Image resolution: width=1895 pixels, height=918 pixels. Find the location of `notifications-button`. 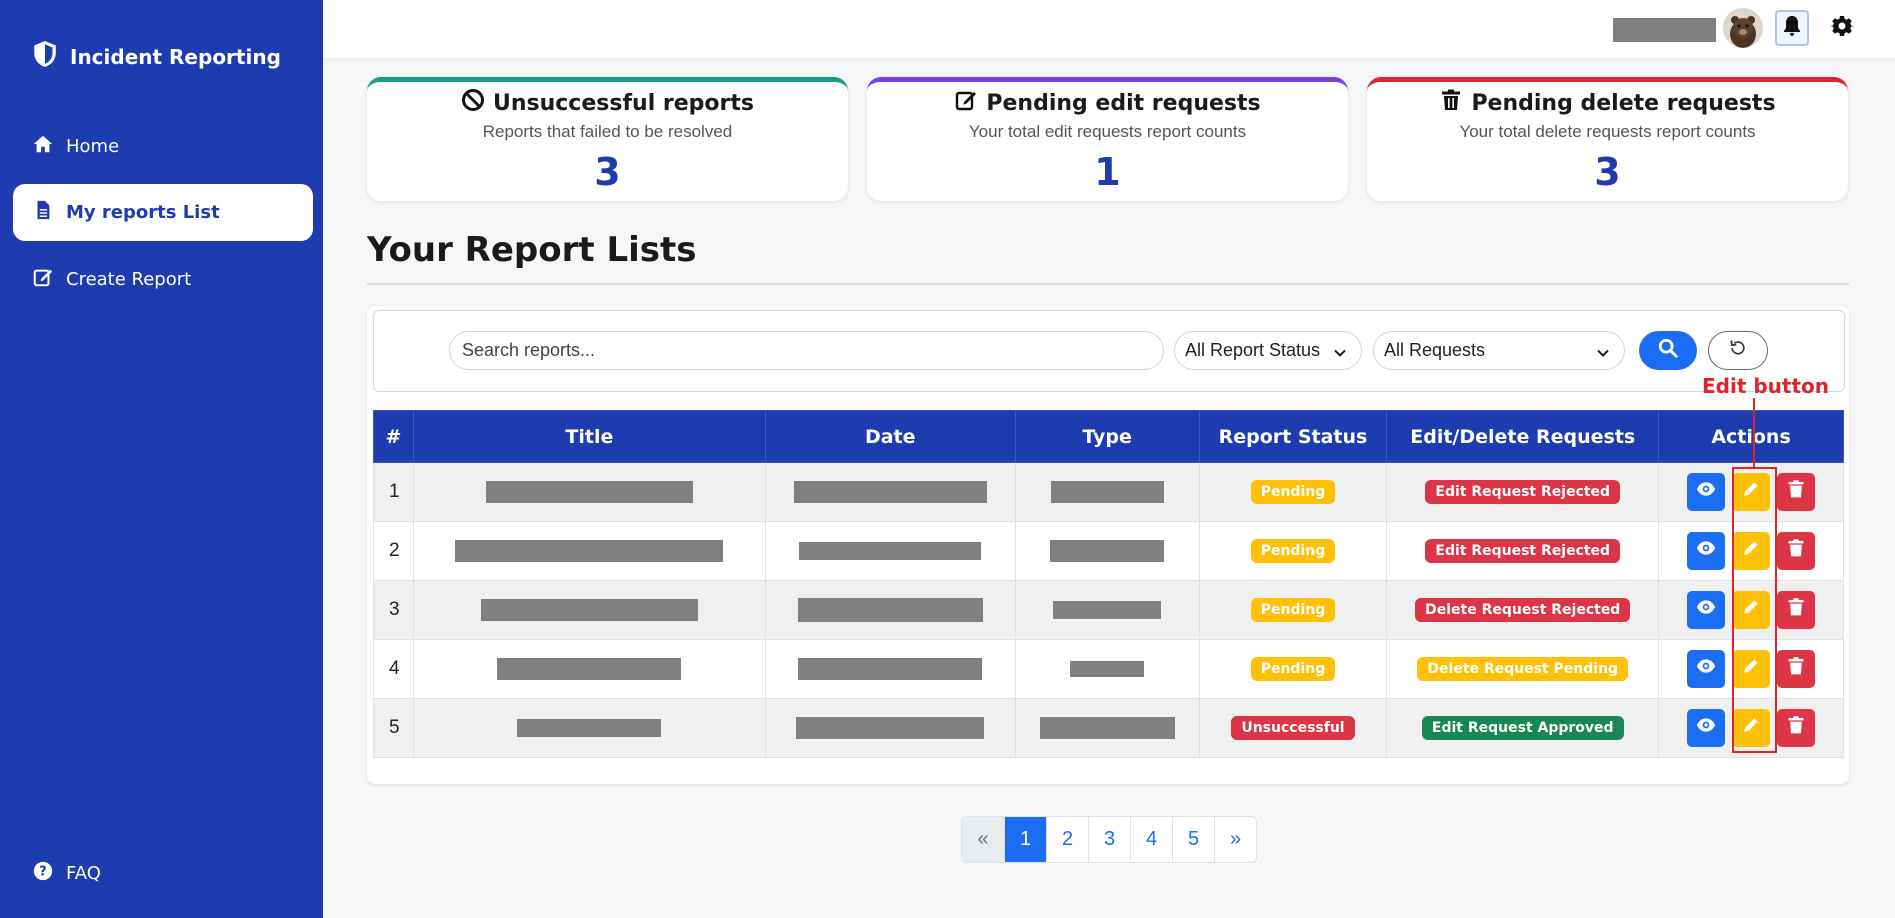

notifications-button is located at coordinates (1792, 28).